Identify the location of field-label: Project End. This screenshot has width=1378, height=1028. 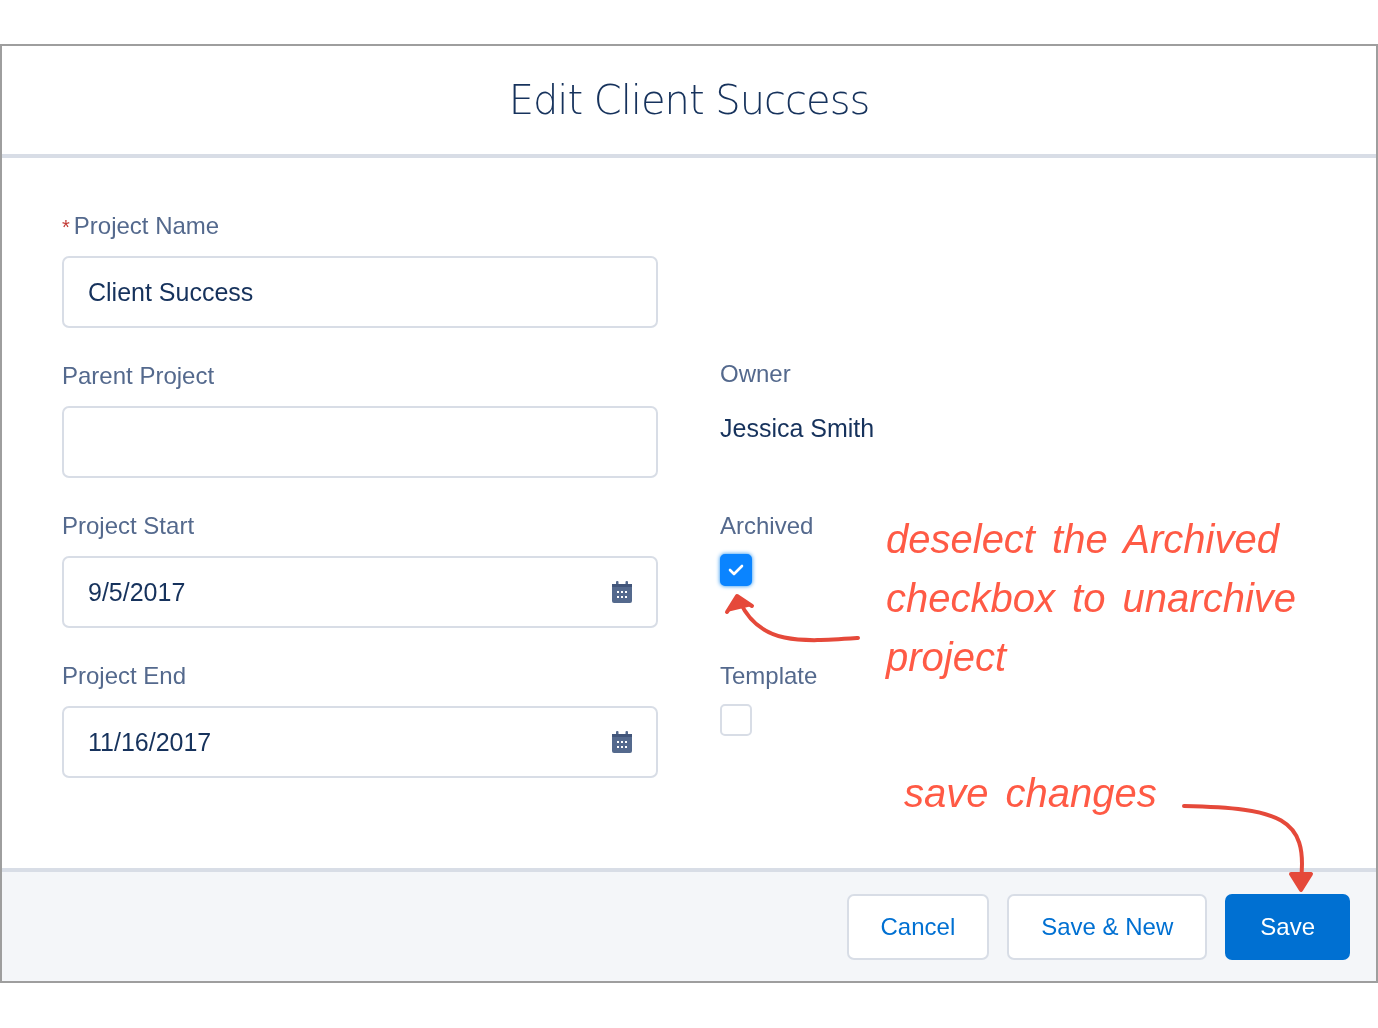
(124, 676).